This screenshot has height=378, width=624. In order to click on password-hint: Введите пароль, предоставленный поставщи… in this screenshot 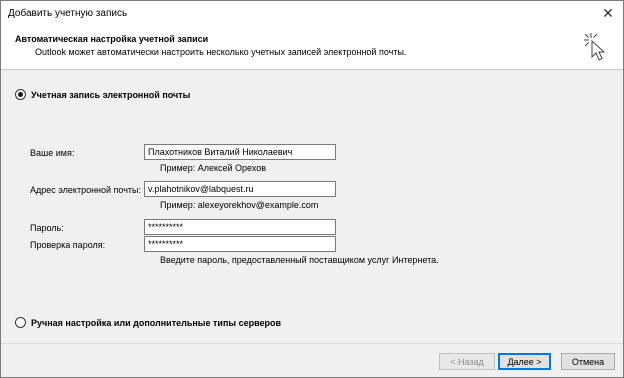, I will do `click(299, 260)`.